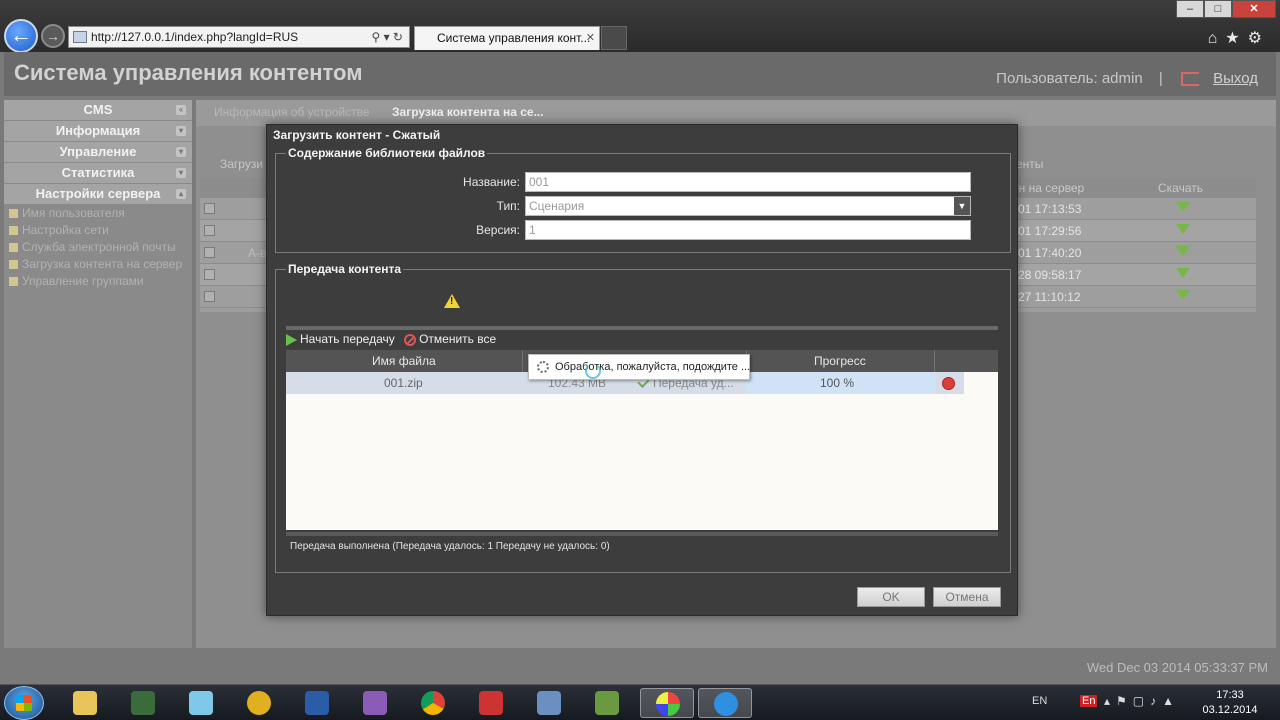 The image size is (1280, 720). What do you see at coordinates (1235, 78) in the screenshot?
I see `logout-link: Выход` at bounding box center [1235, 78].